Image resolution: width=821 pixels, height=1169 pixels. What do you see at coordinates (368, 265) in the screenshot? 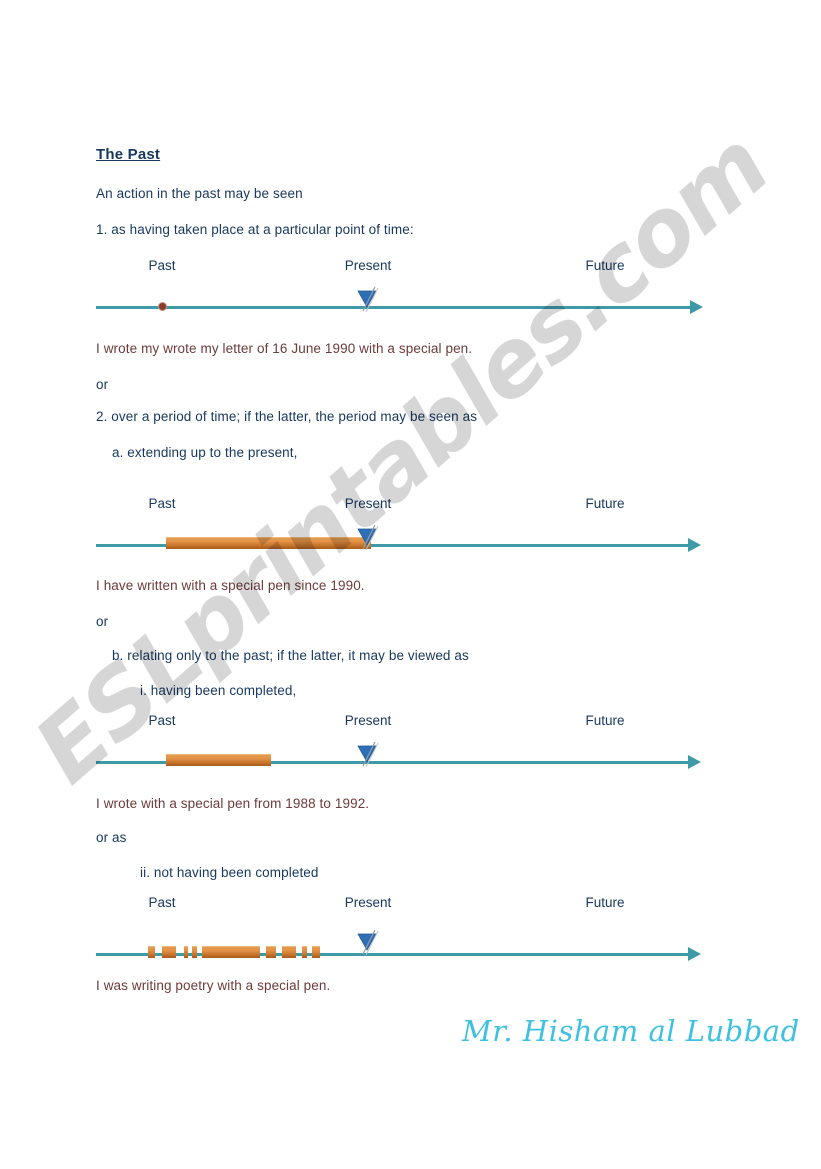
I see `timeline-1-label-present: Present` at bounding box center [368, 265].